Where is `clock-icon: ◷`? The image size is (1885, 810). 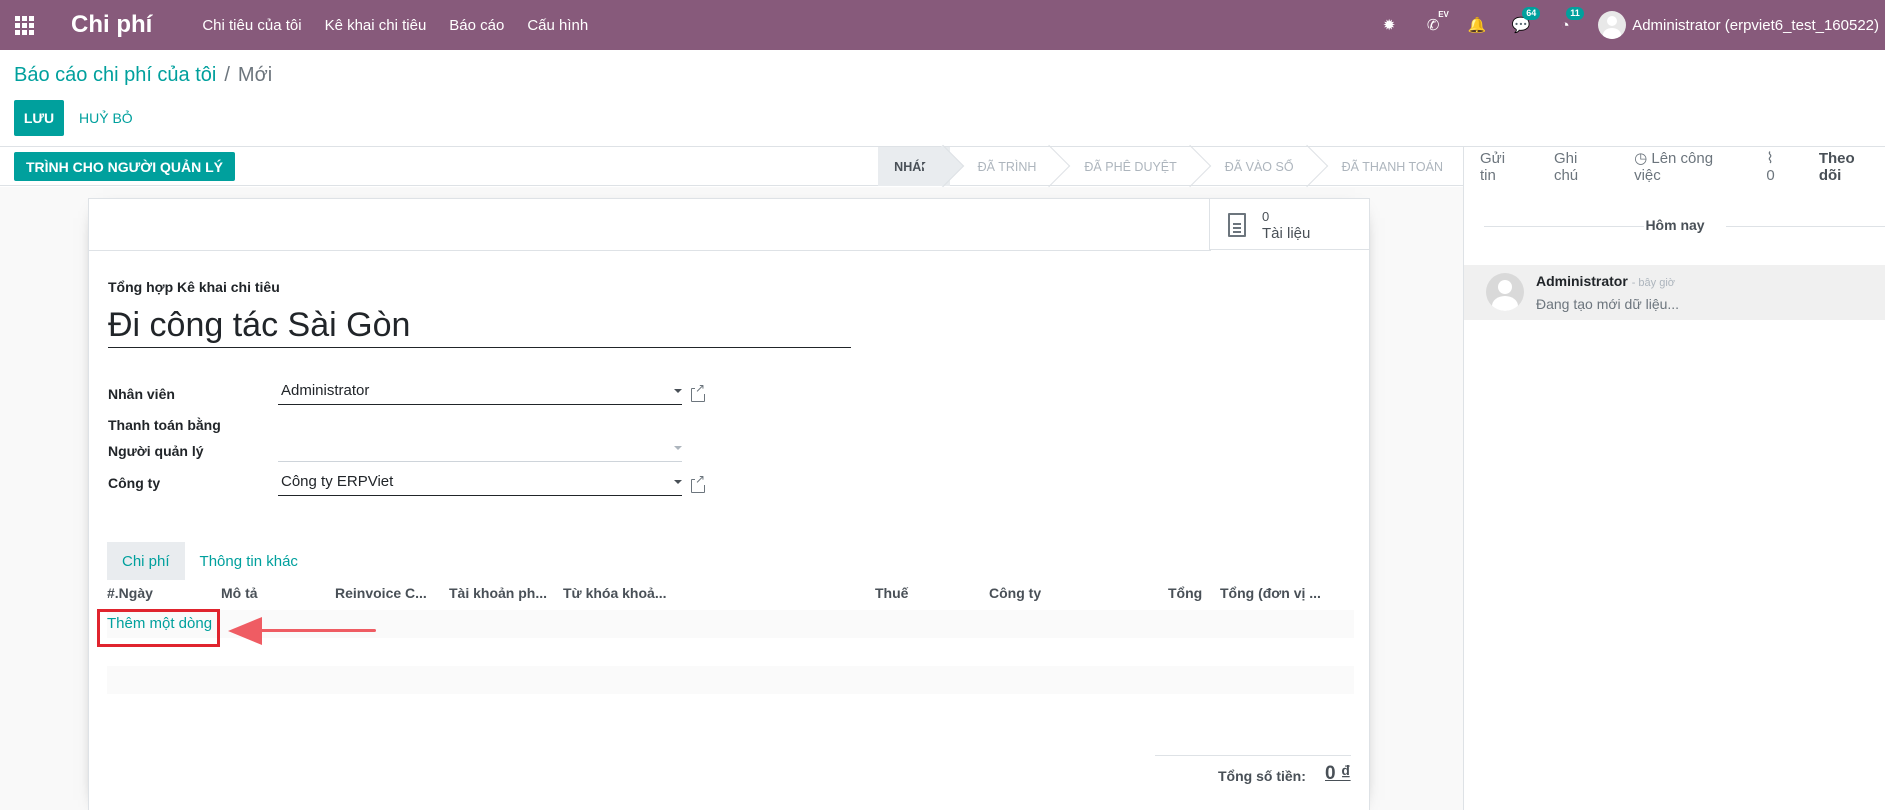 clock-icon: ◷ is located at coordinates (1643, 158).